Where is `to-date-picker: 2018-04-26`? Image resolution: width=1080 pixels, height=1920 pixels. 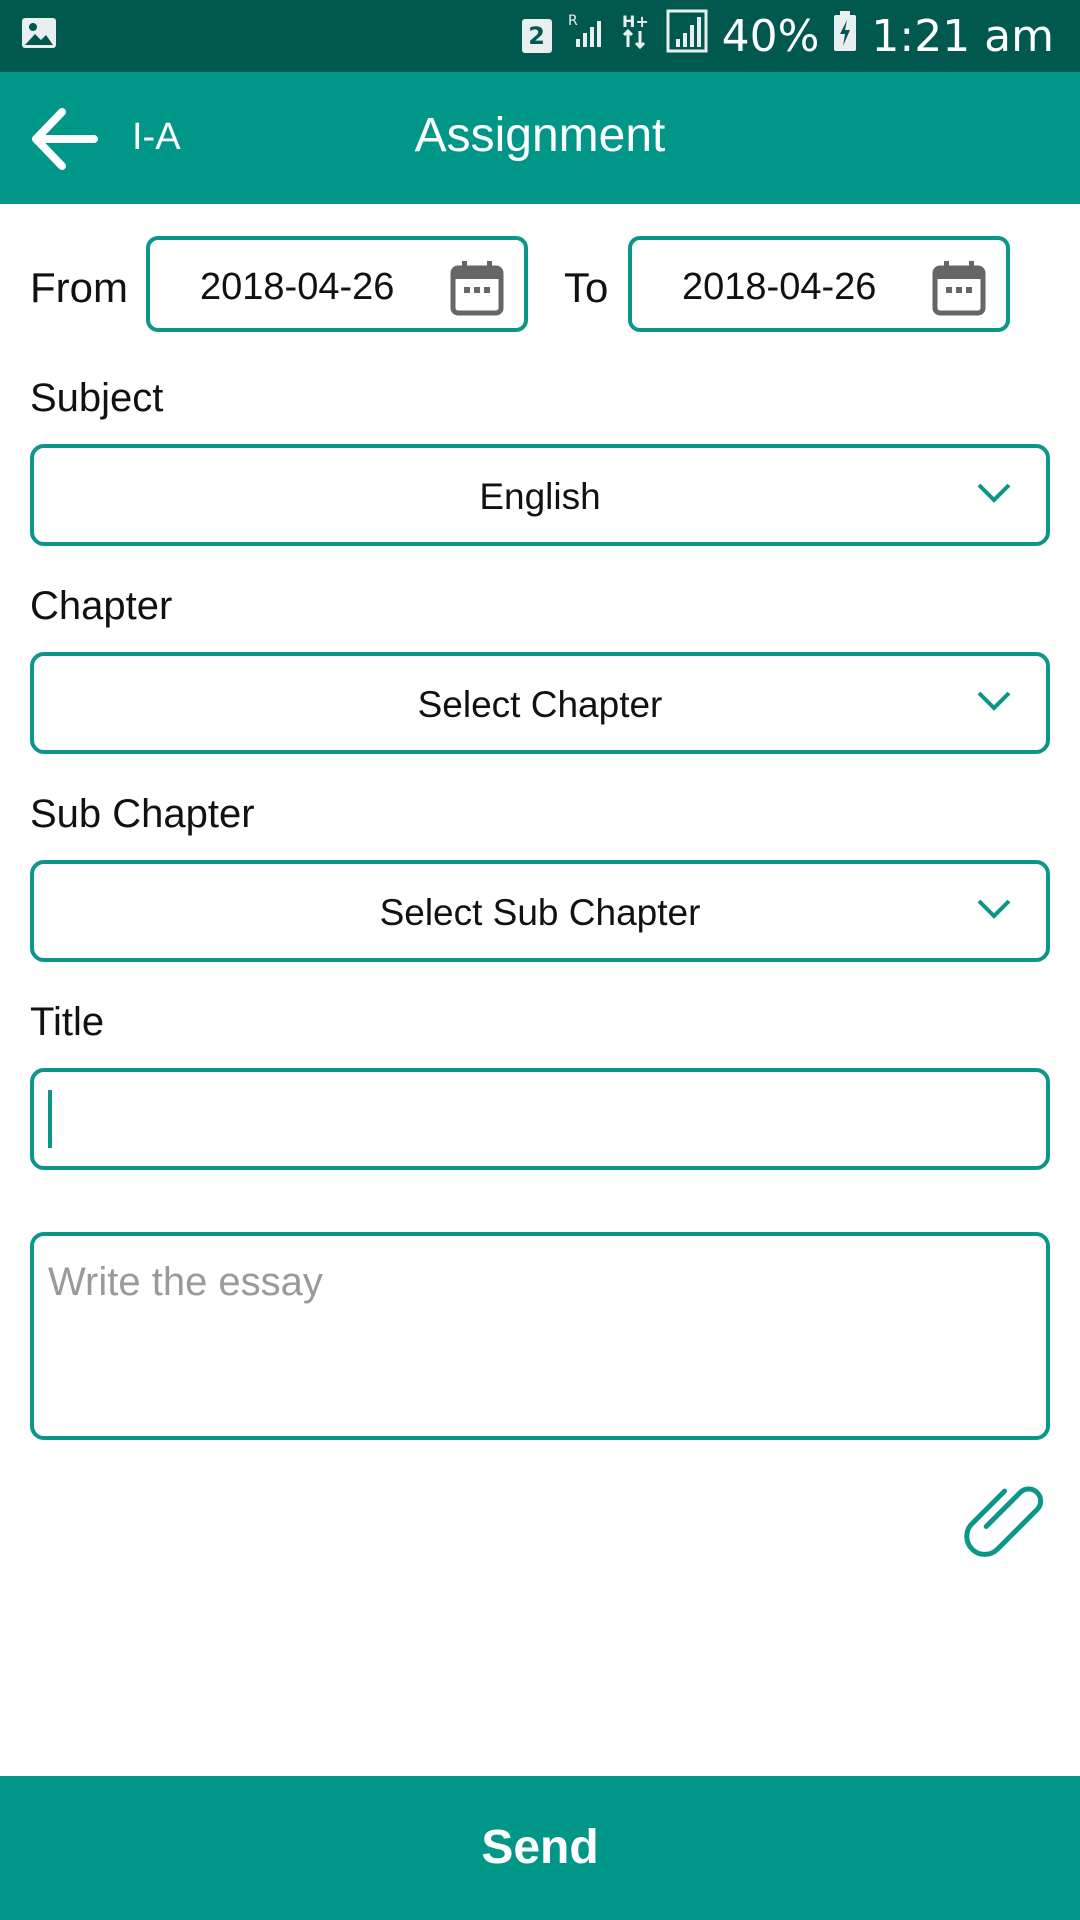
to-date-picker: 2018-04-26 is located at coordinates (819, 284).